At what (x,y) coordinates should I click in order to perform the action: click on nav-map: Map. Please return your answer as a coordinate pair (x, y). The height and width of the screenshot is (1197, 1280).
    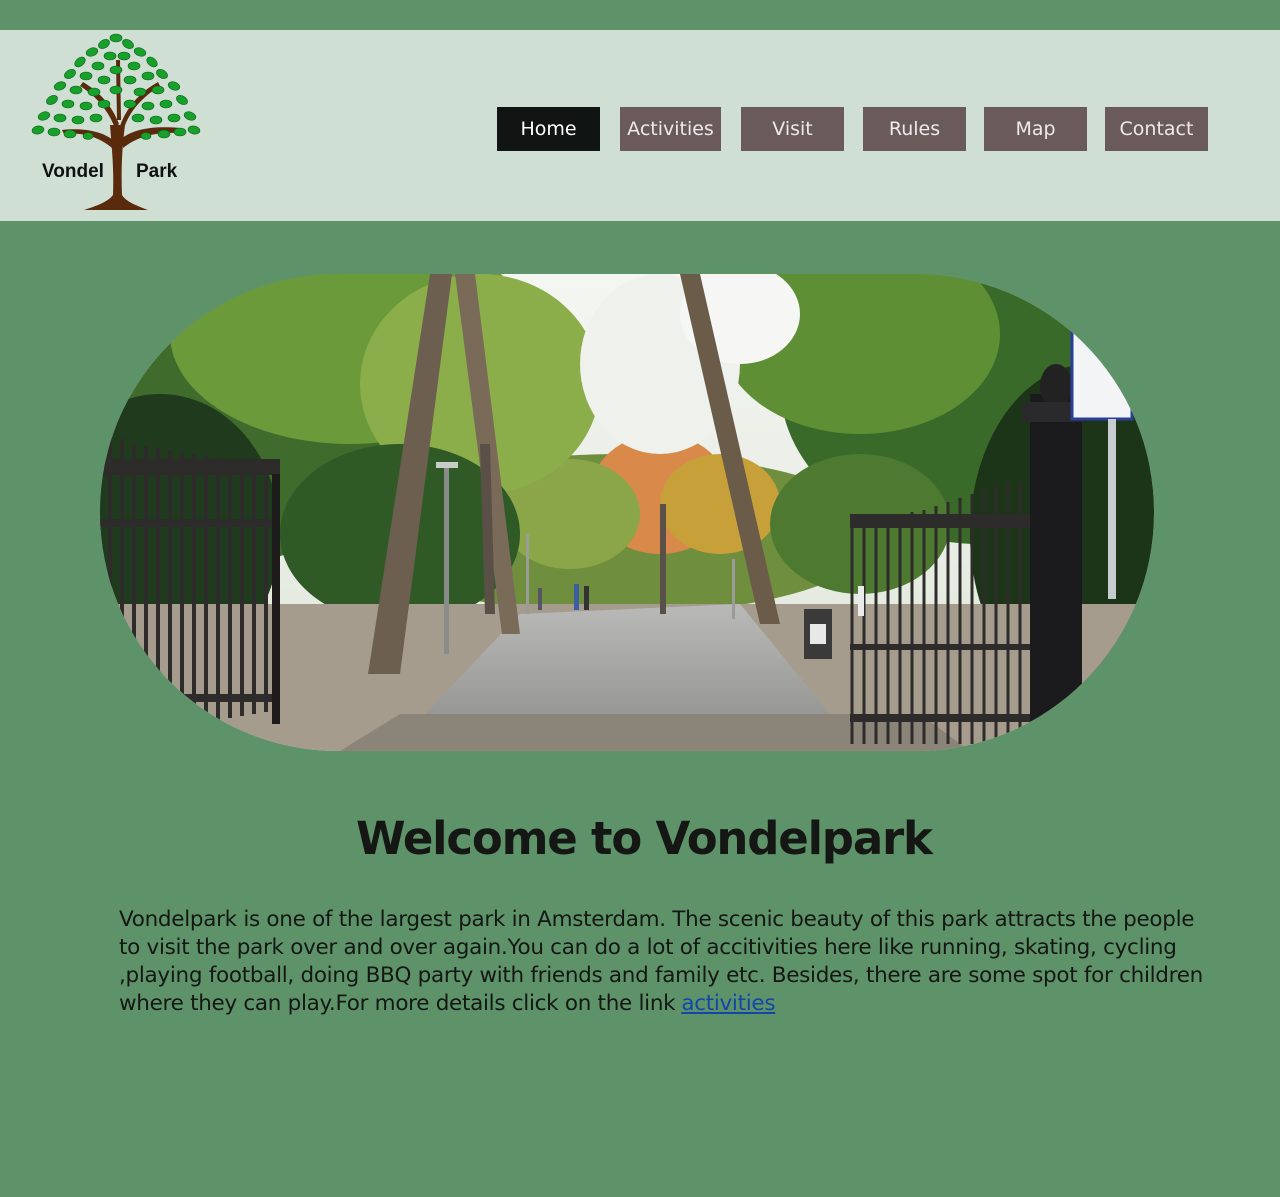
    Looking at the image, I should click on (1035, 129).